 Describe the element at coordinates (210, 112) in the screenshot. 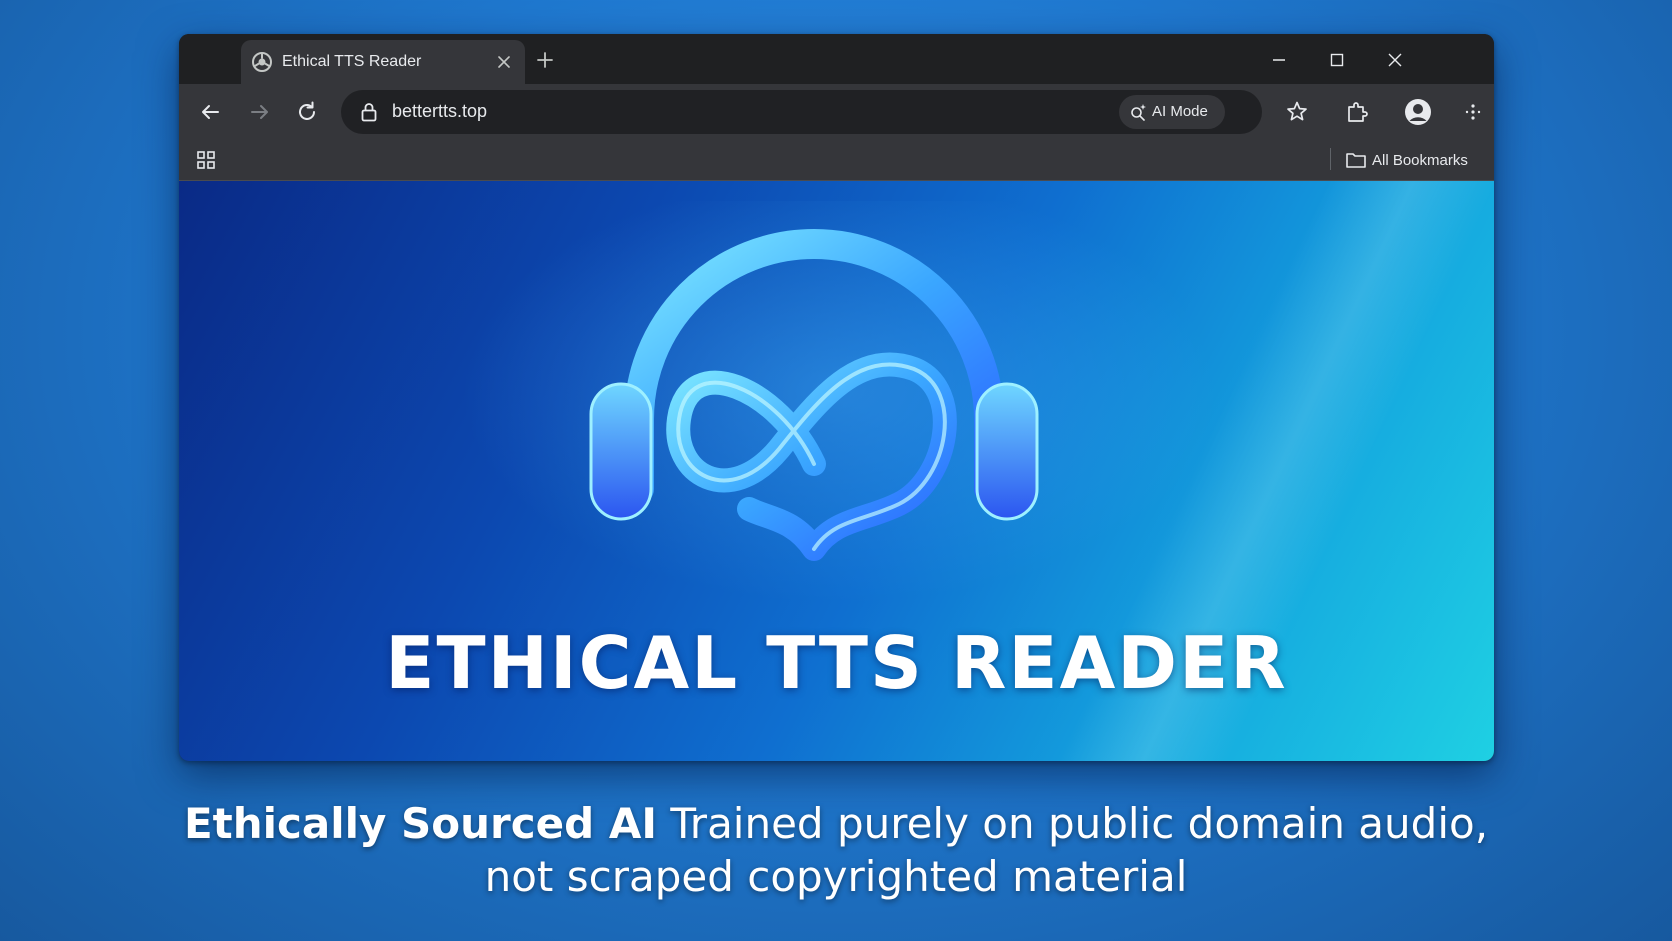

I see `back-icon` at that location.